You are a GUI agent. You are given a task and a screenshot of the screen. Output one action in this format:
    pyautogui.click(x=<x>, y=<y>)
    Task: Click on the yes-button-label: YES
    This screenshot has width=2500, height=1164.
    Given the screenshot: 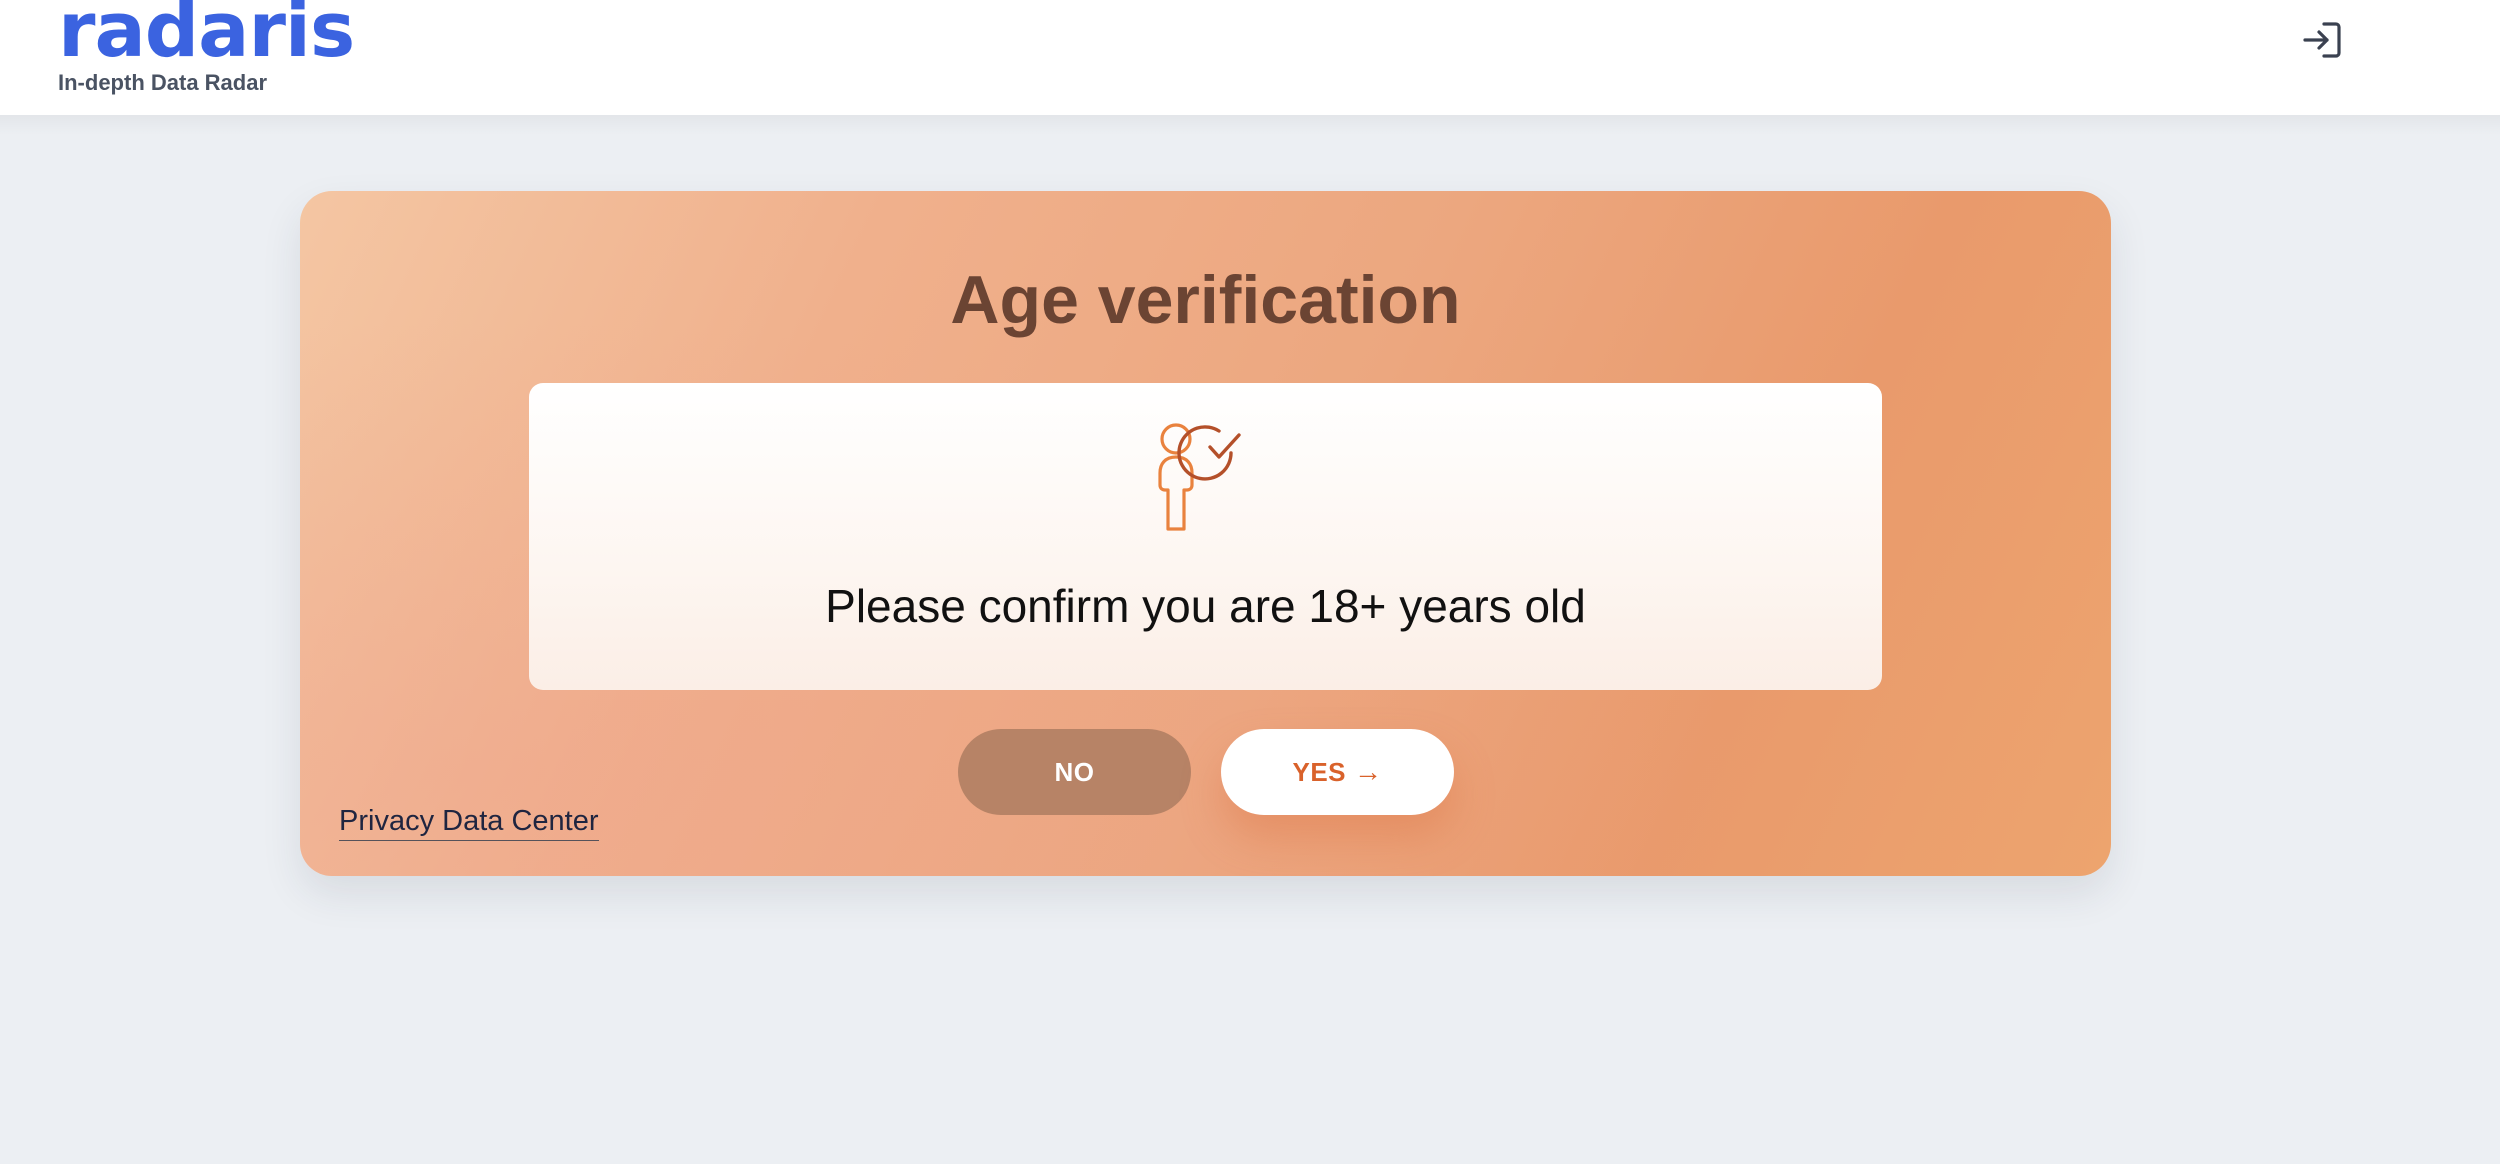 What is the action you would take?
    pyautogui.click(x=1319, y=771)
    